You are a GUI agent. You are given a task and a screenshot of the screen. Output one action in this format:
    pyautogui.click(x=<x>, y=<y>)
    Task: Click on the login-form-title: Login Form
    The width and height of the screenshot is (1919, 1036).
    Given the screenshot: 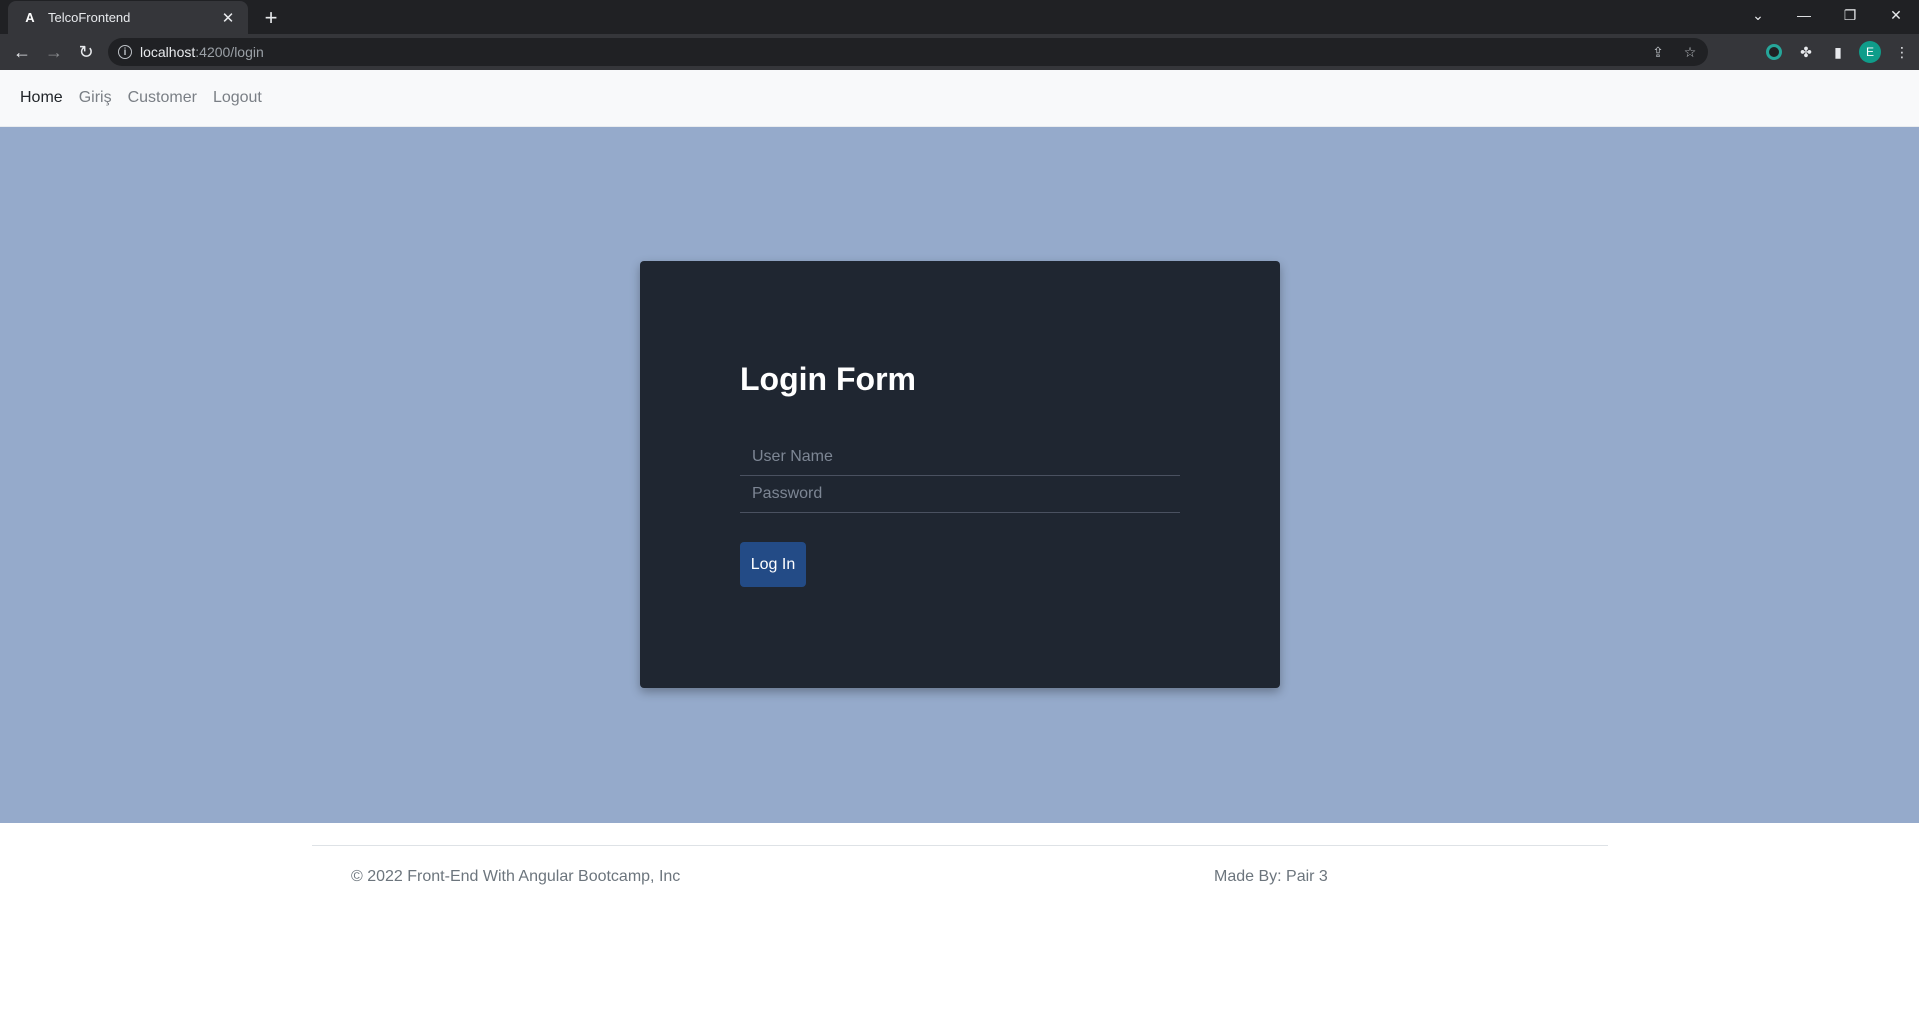 What is the action you would take?
    pyautogui.click(x=828, y=379)
    